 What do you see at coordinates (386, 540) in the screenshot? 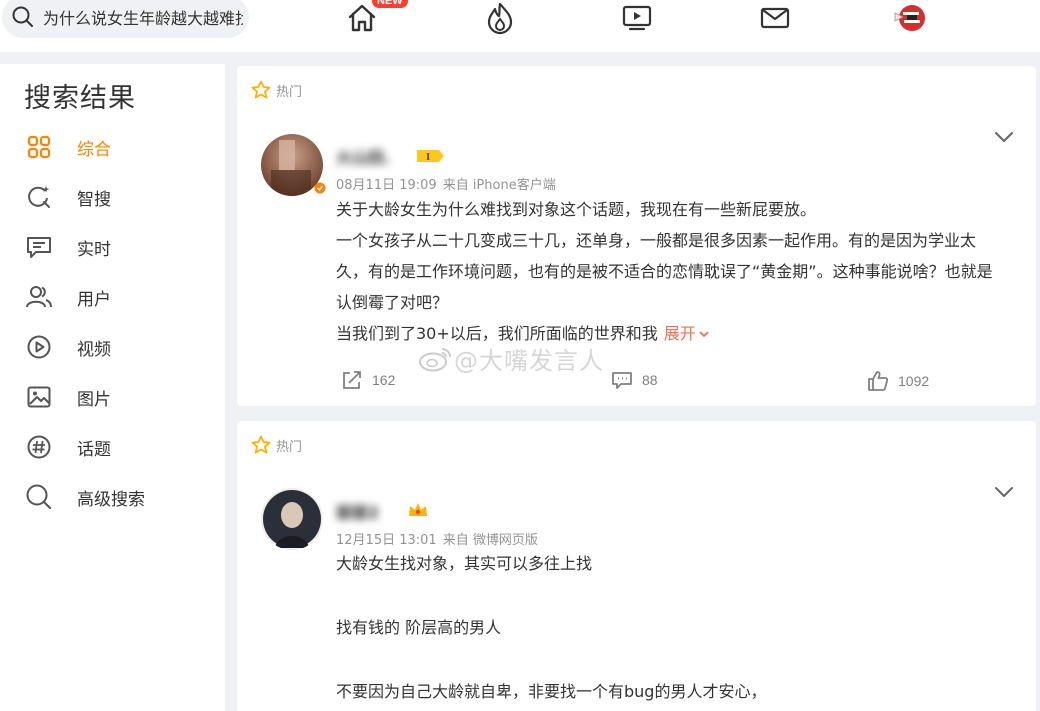
I see `post-time: 12月15日 13:01` at bounding box center [386, 540].